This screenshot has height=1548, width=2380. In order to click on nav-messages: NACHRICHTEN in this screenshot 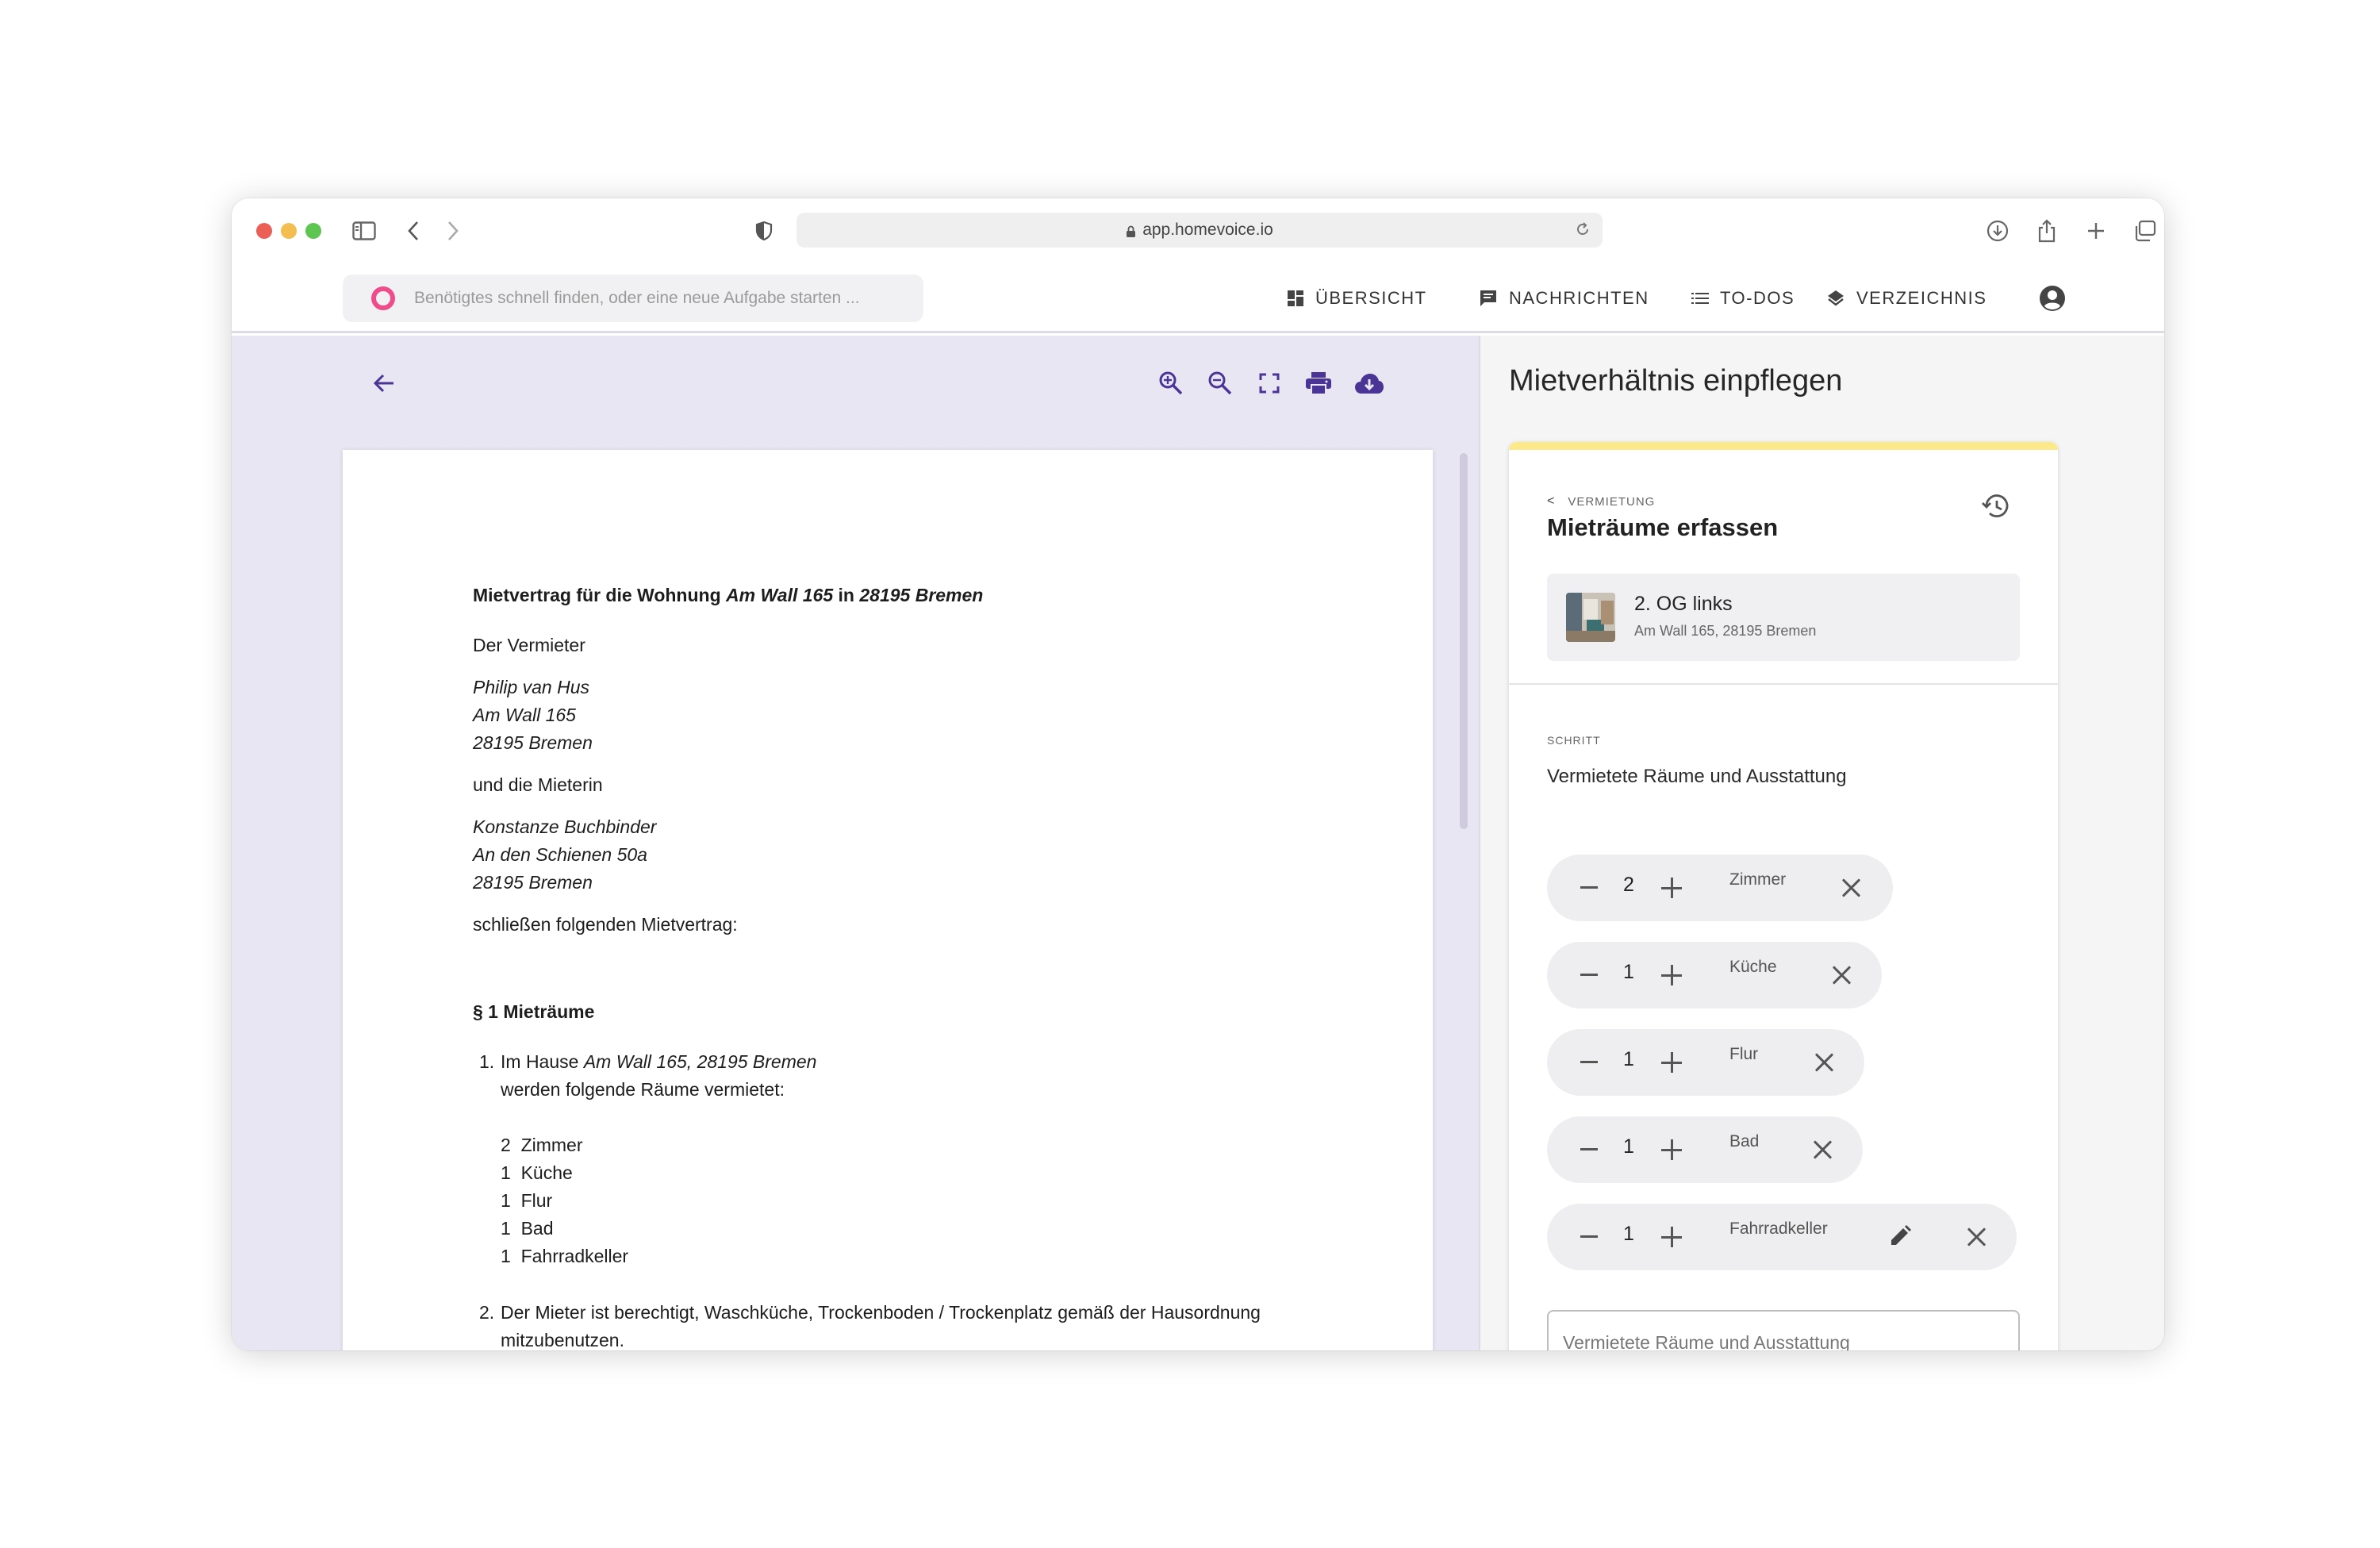, I will do `click(1564, 298)`.